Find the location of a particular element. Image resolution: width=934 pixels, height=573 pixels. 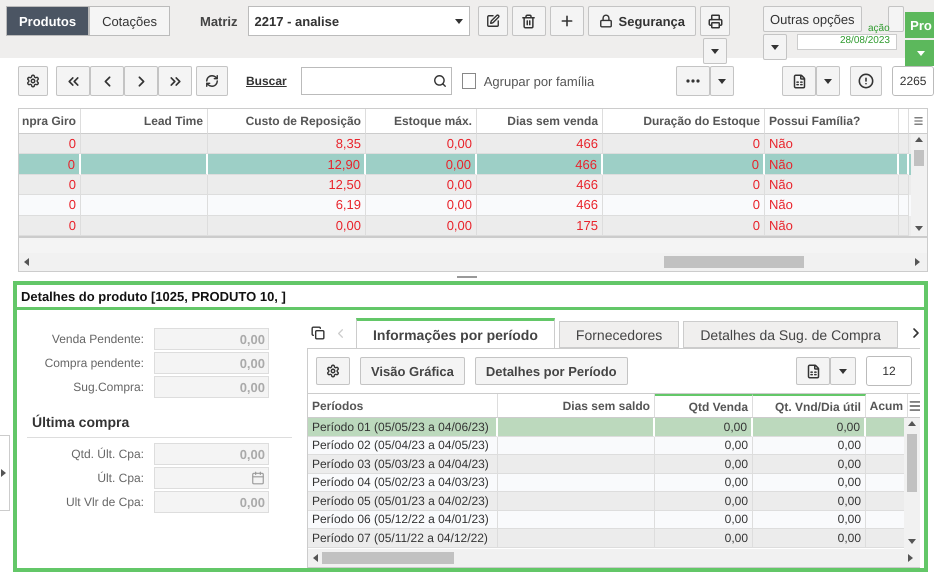

refresh-button is located at coordinates (212, 81).